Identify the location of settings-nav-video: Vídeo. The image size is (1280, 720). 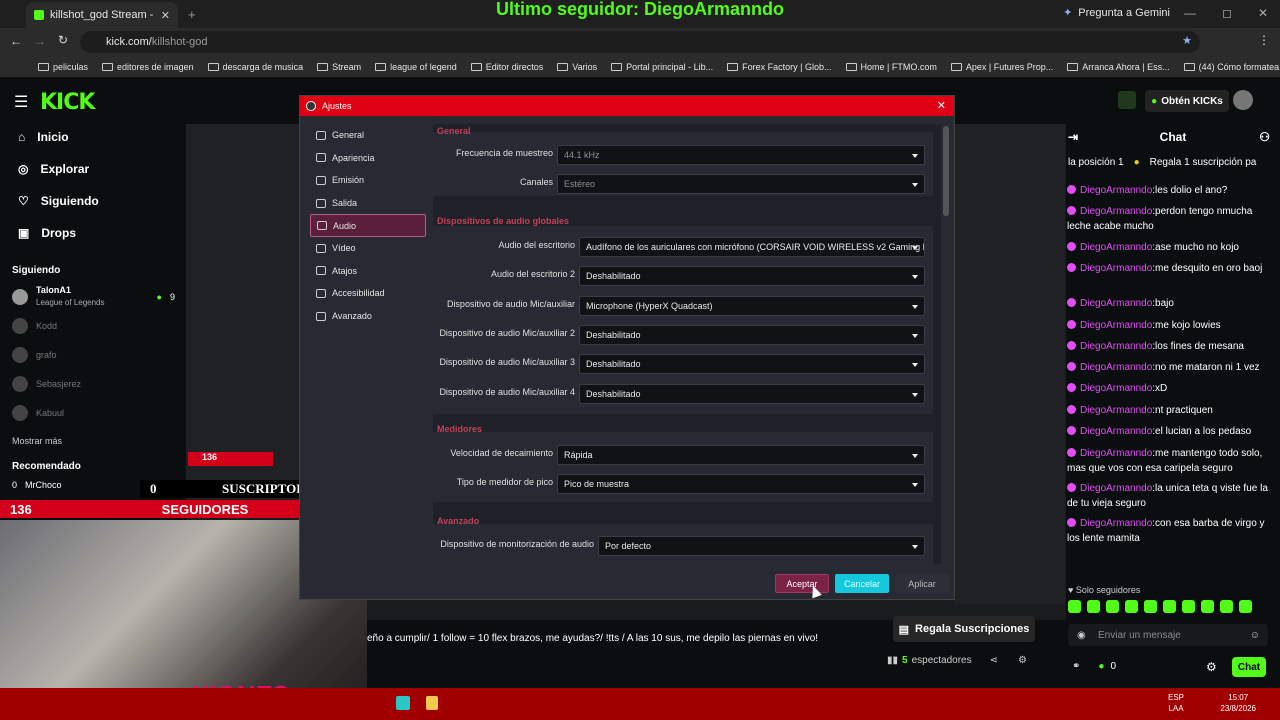
(368, 248).